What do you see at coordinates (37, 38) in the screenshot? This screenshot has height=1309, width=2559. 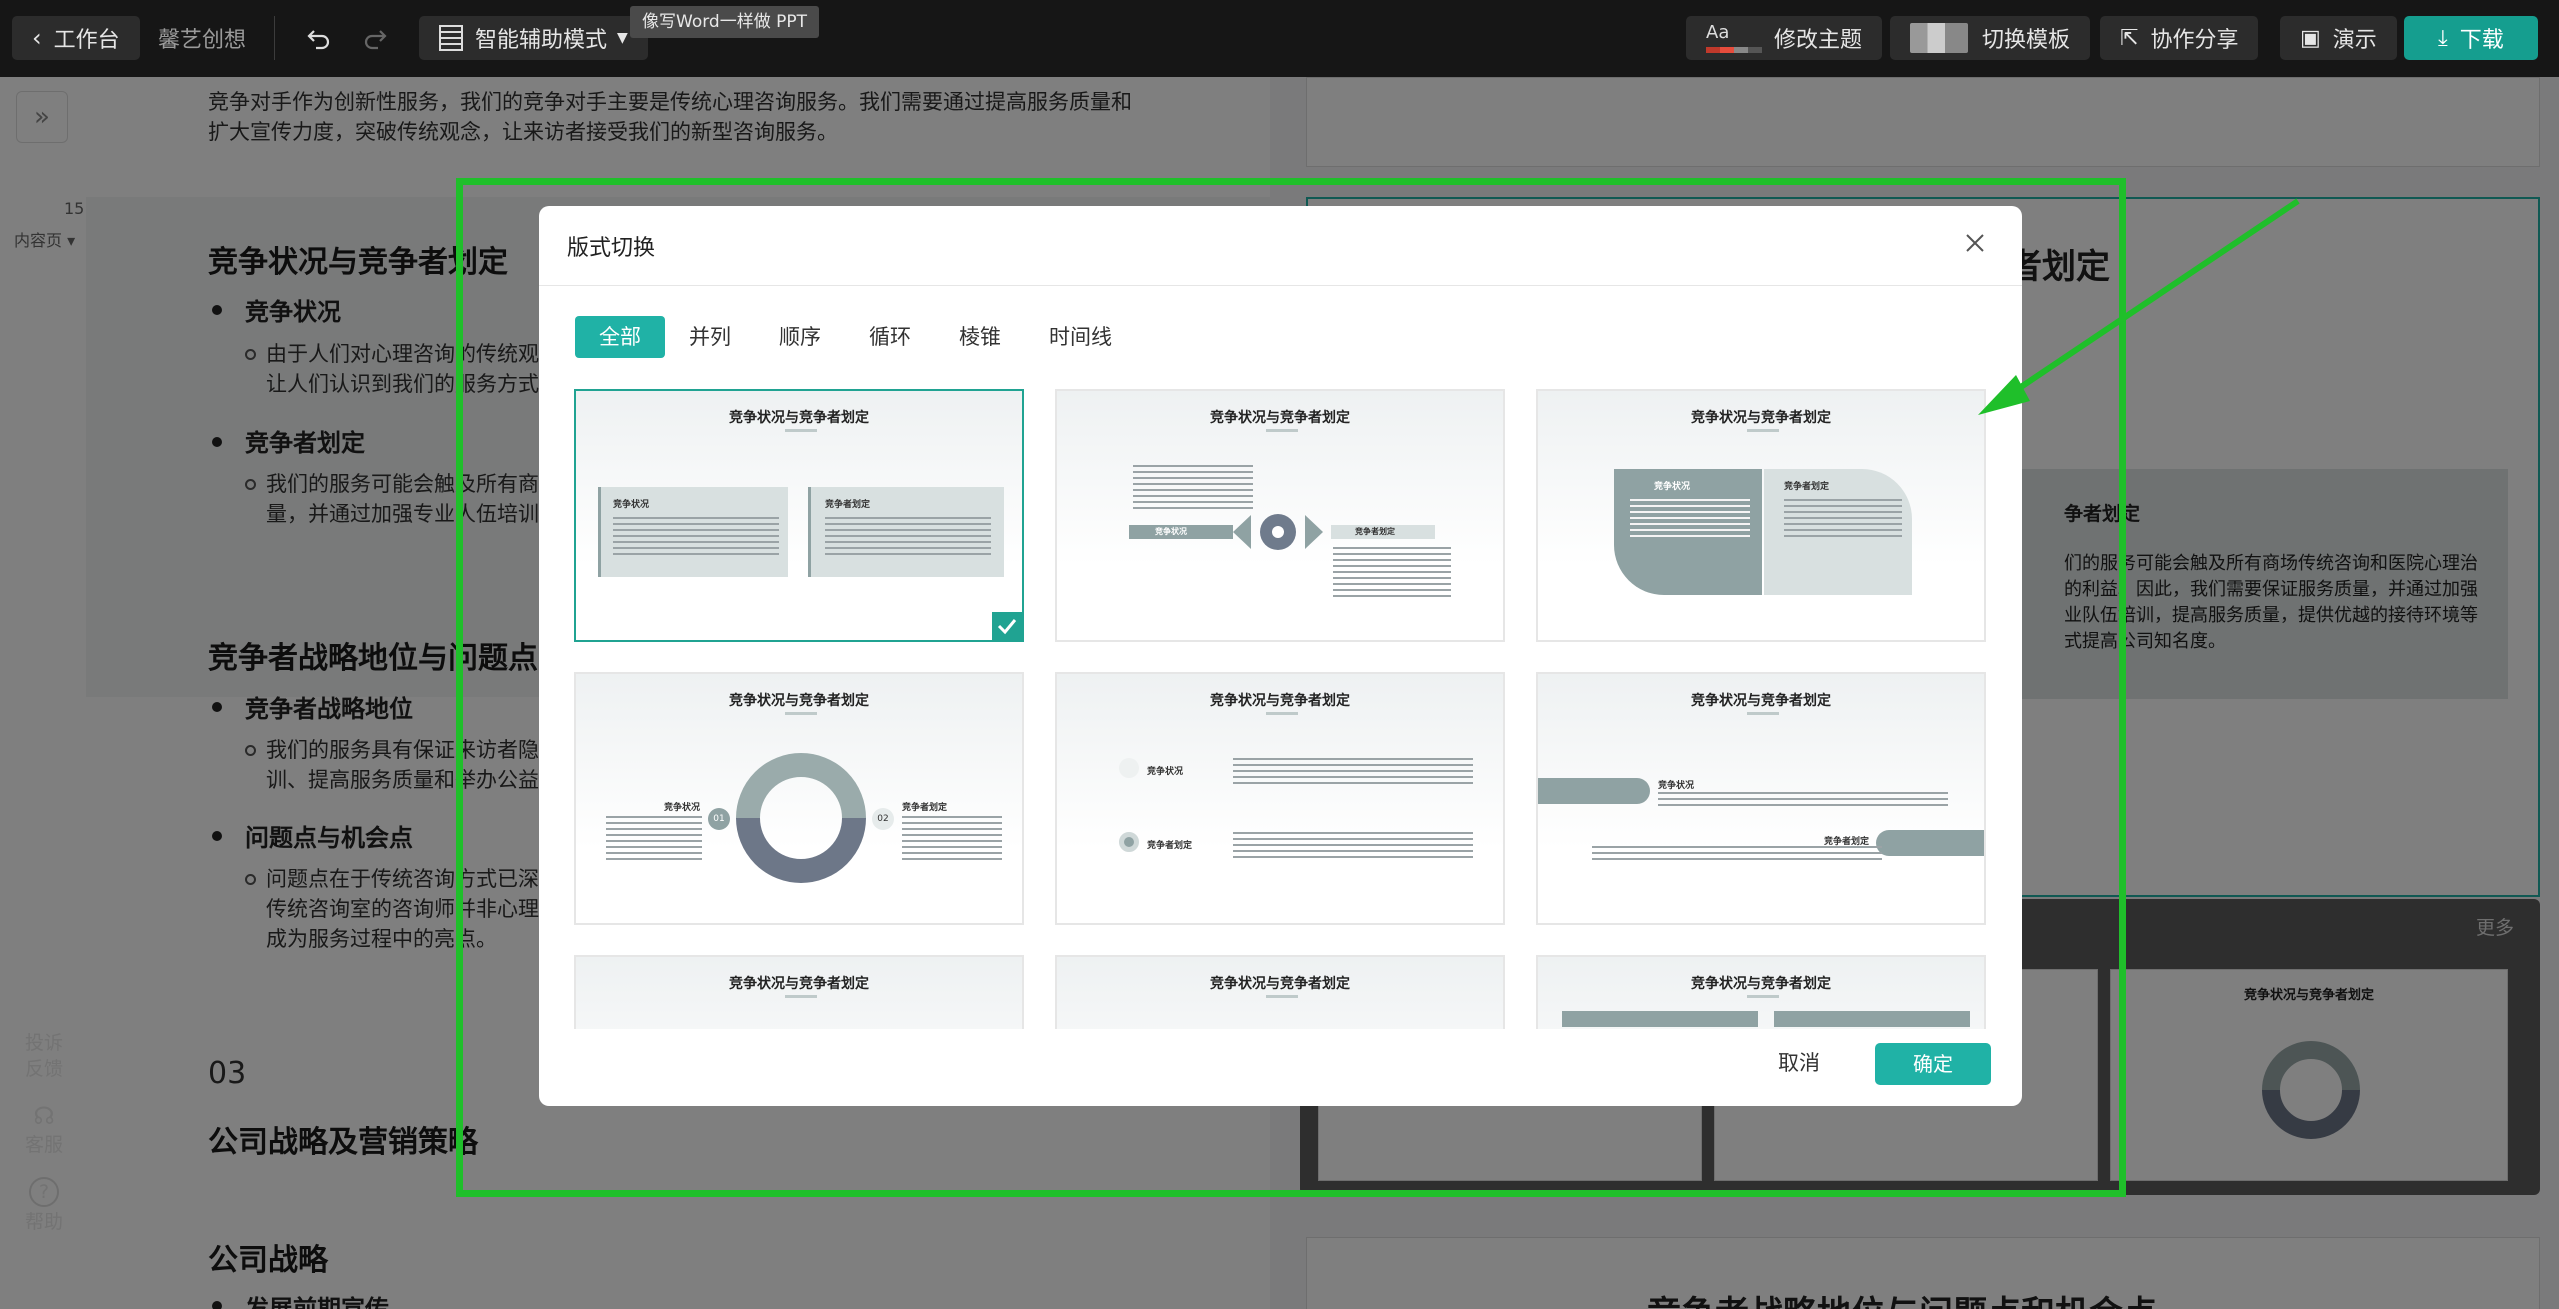 I see `chevron-left-icon: ‹` at bounding box center [37, 38].